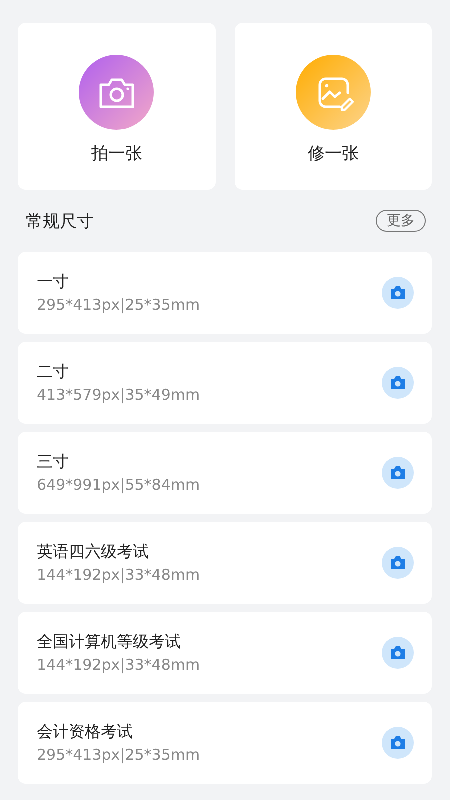 This screenshot has height=800, width=450. Describe the element at coordinates (53, 282) in the screenshot. I see `size-name: 一寸` at that location.